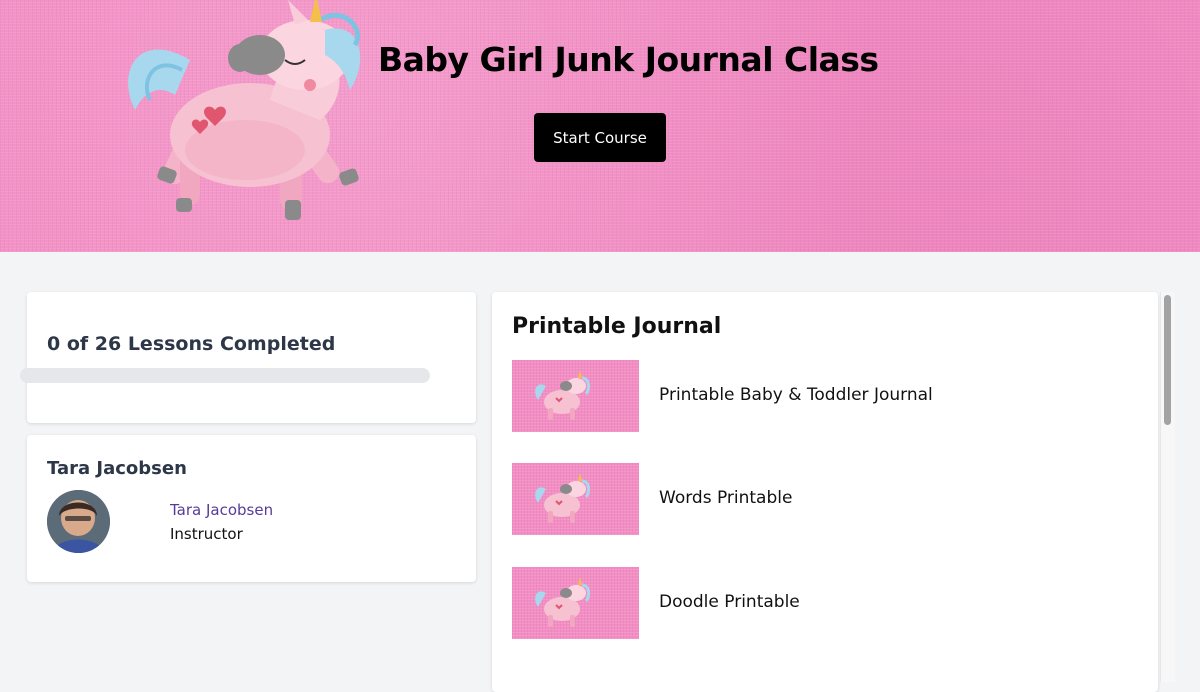  I want to click on lesson-title: Printable Baby & Toddler Journal, so click(796, 395).